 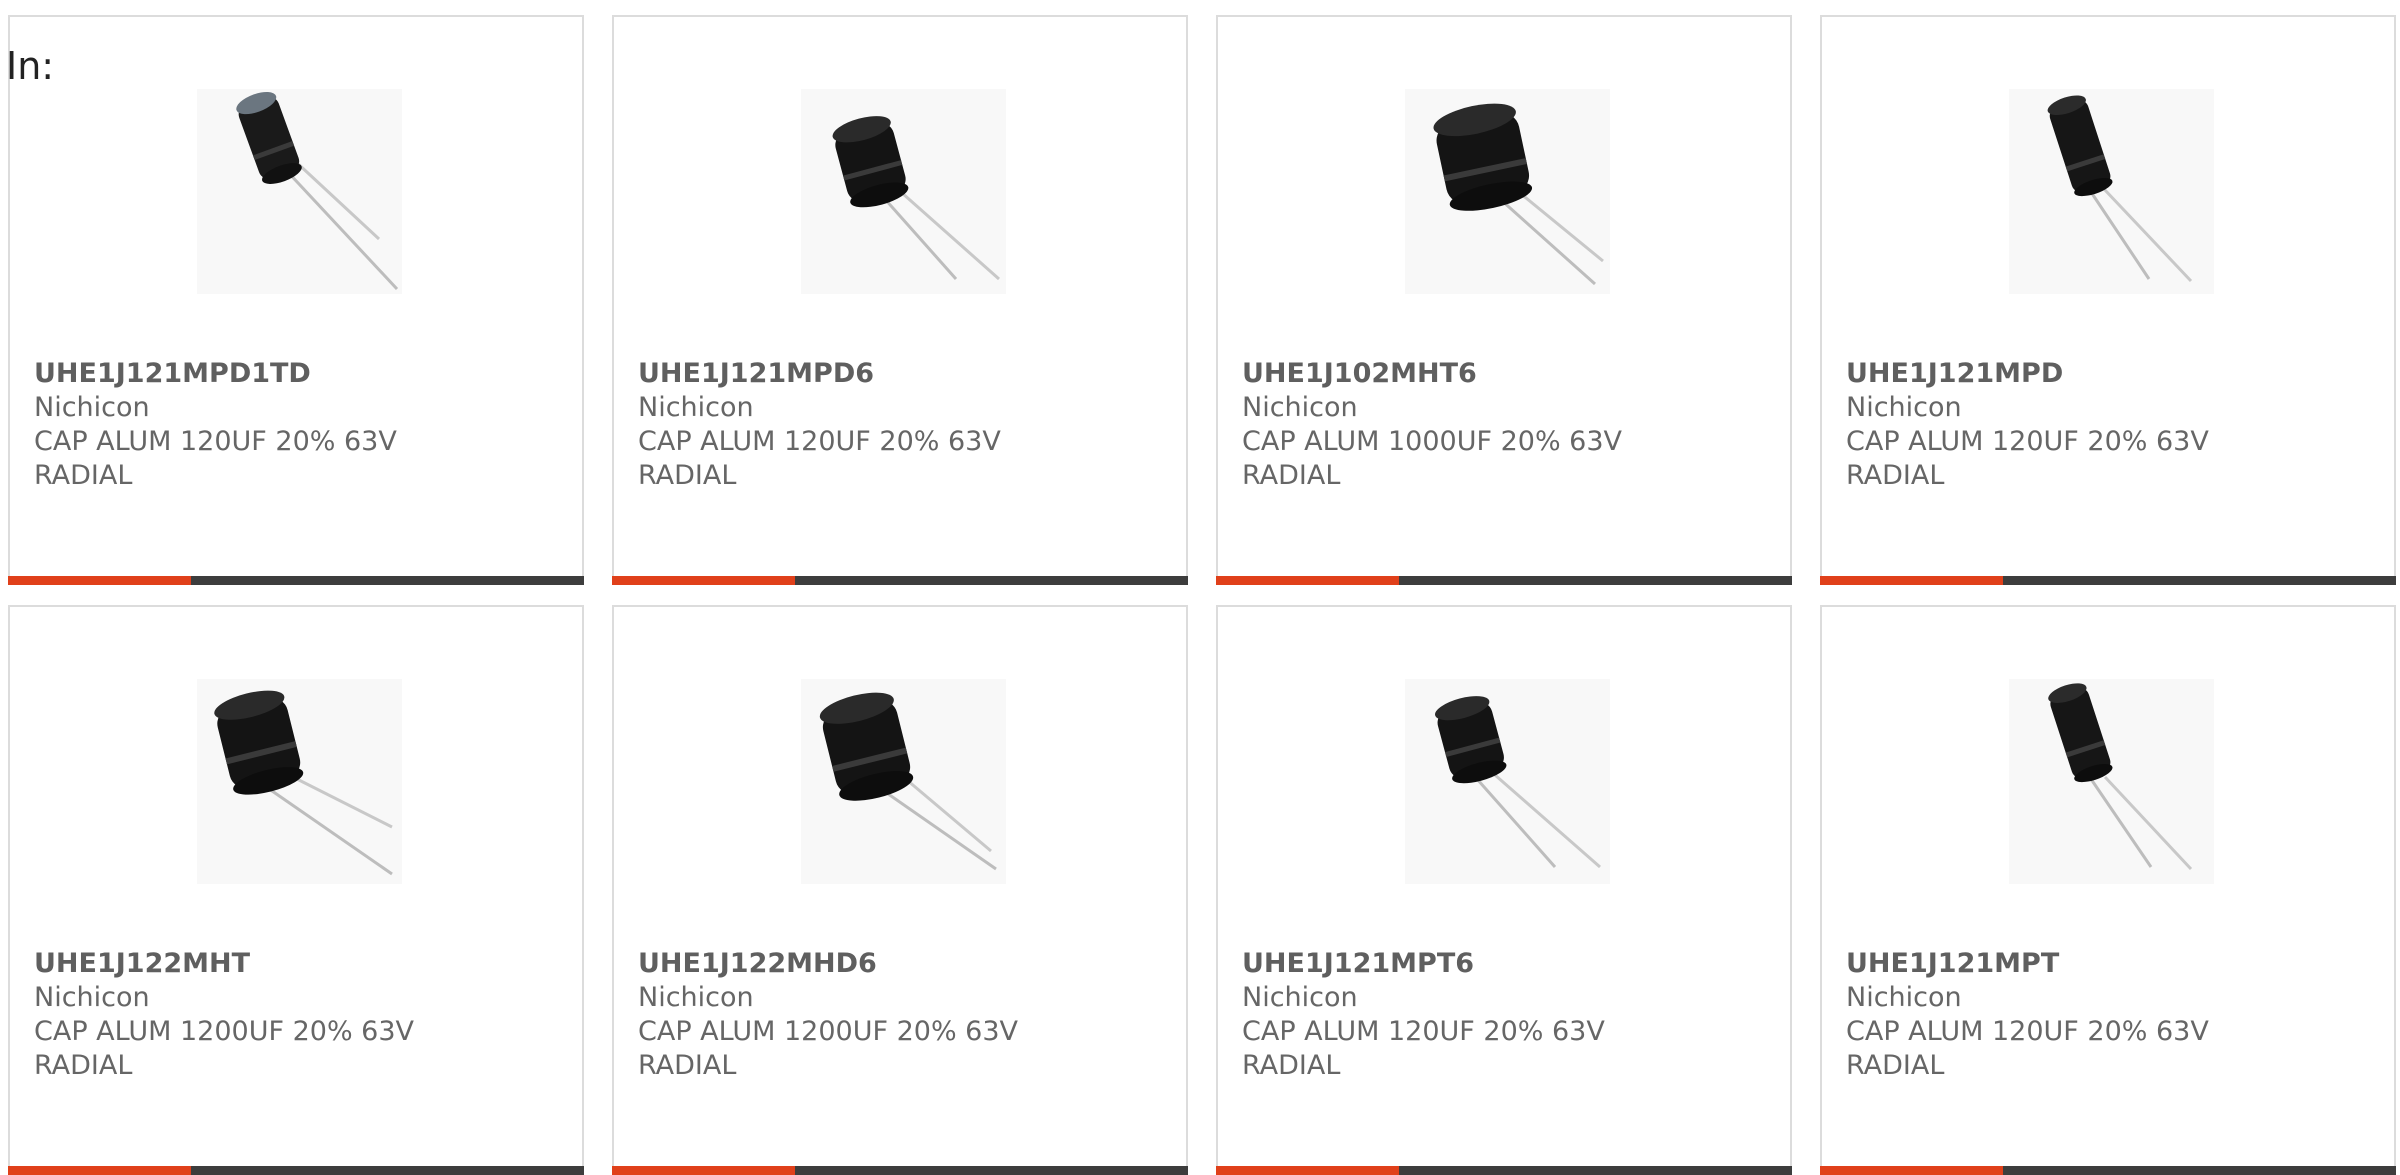 What do you see at coordinates (1502, 964) in the screenshot?
I see `part-number: UHE1J121MPT6` at bounding box center [1502, 964].